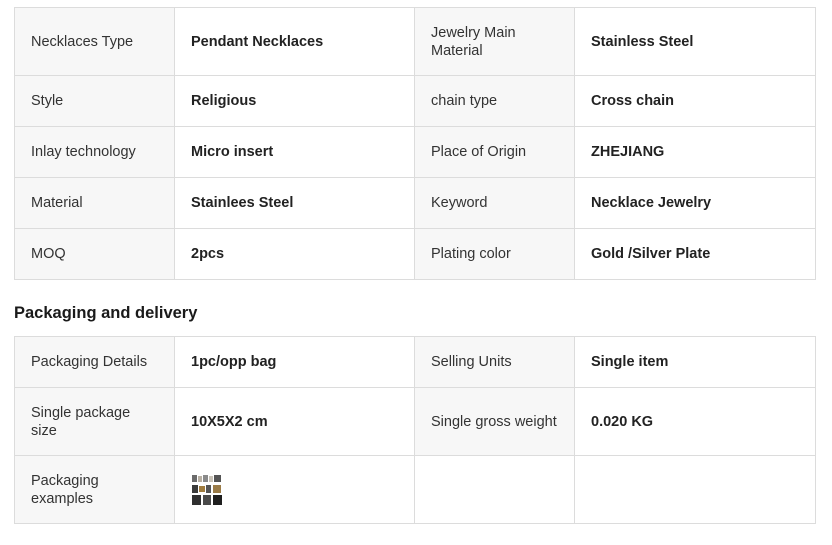  What do you see at coordinates (695, 41) in the screenshot?
I see `attribute-value: Stainless Steel` at bounding box center [695, 41].